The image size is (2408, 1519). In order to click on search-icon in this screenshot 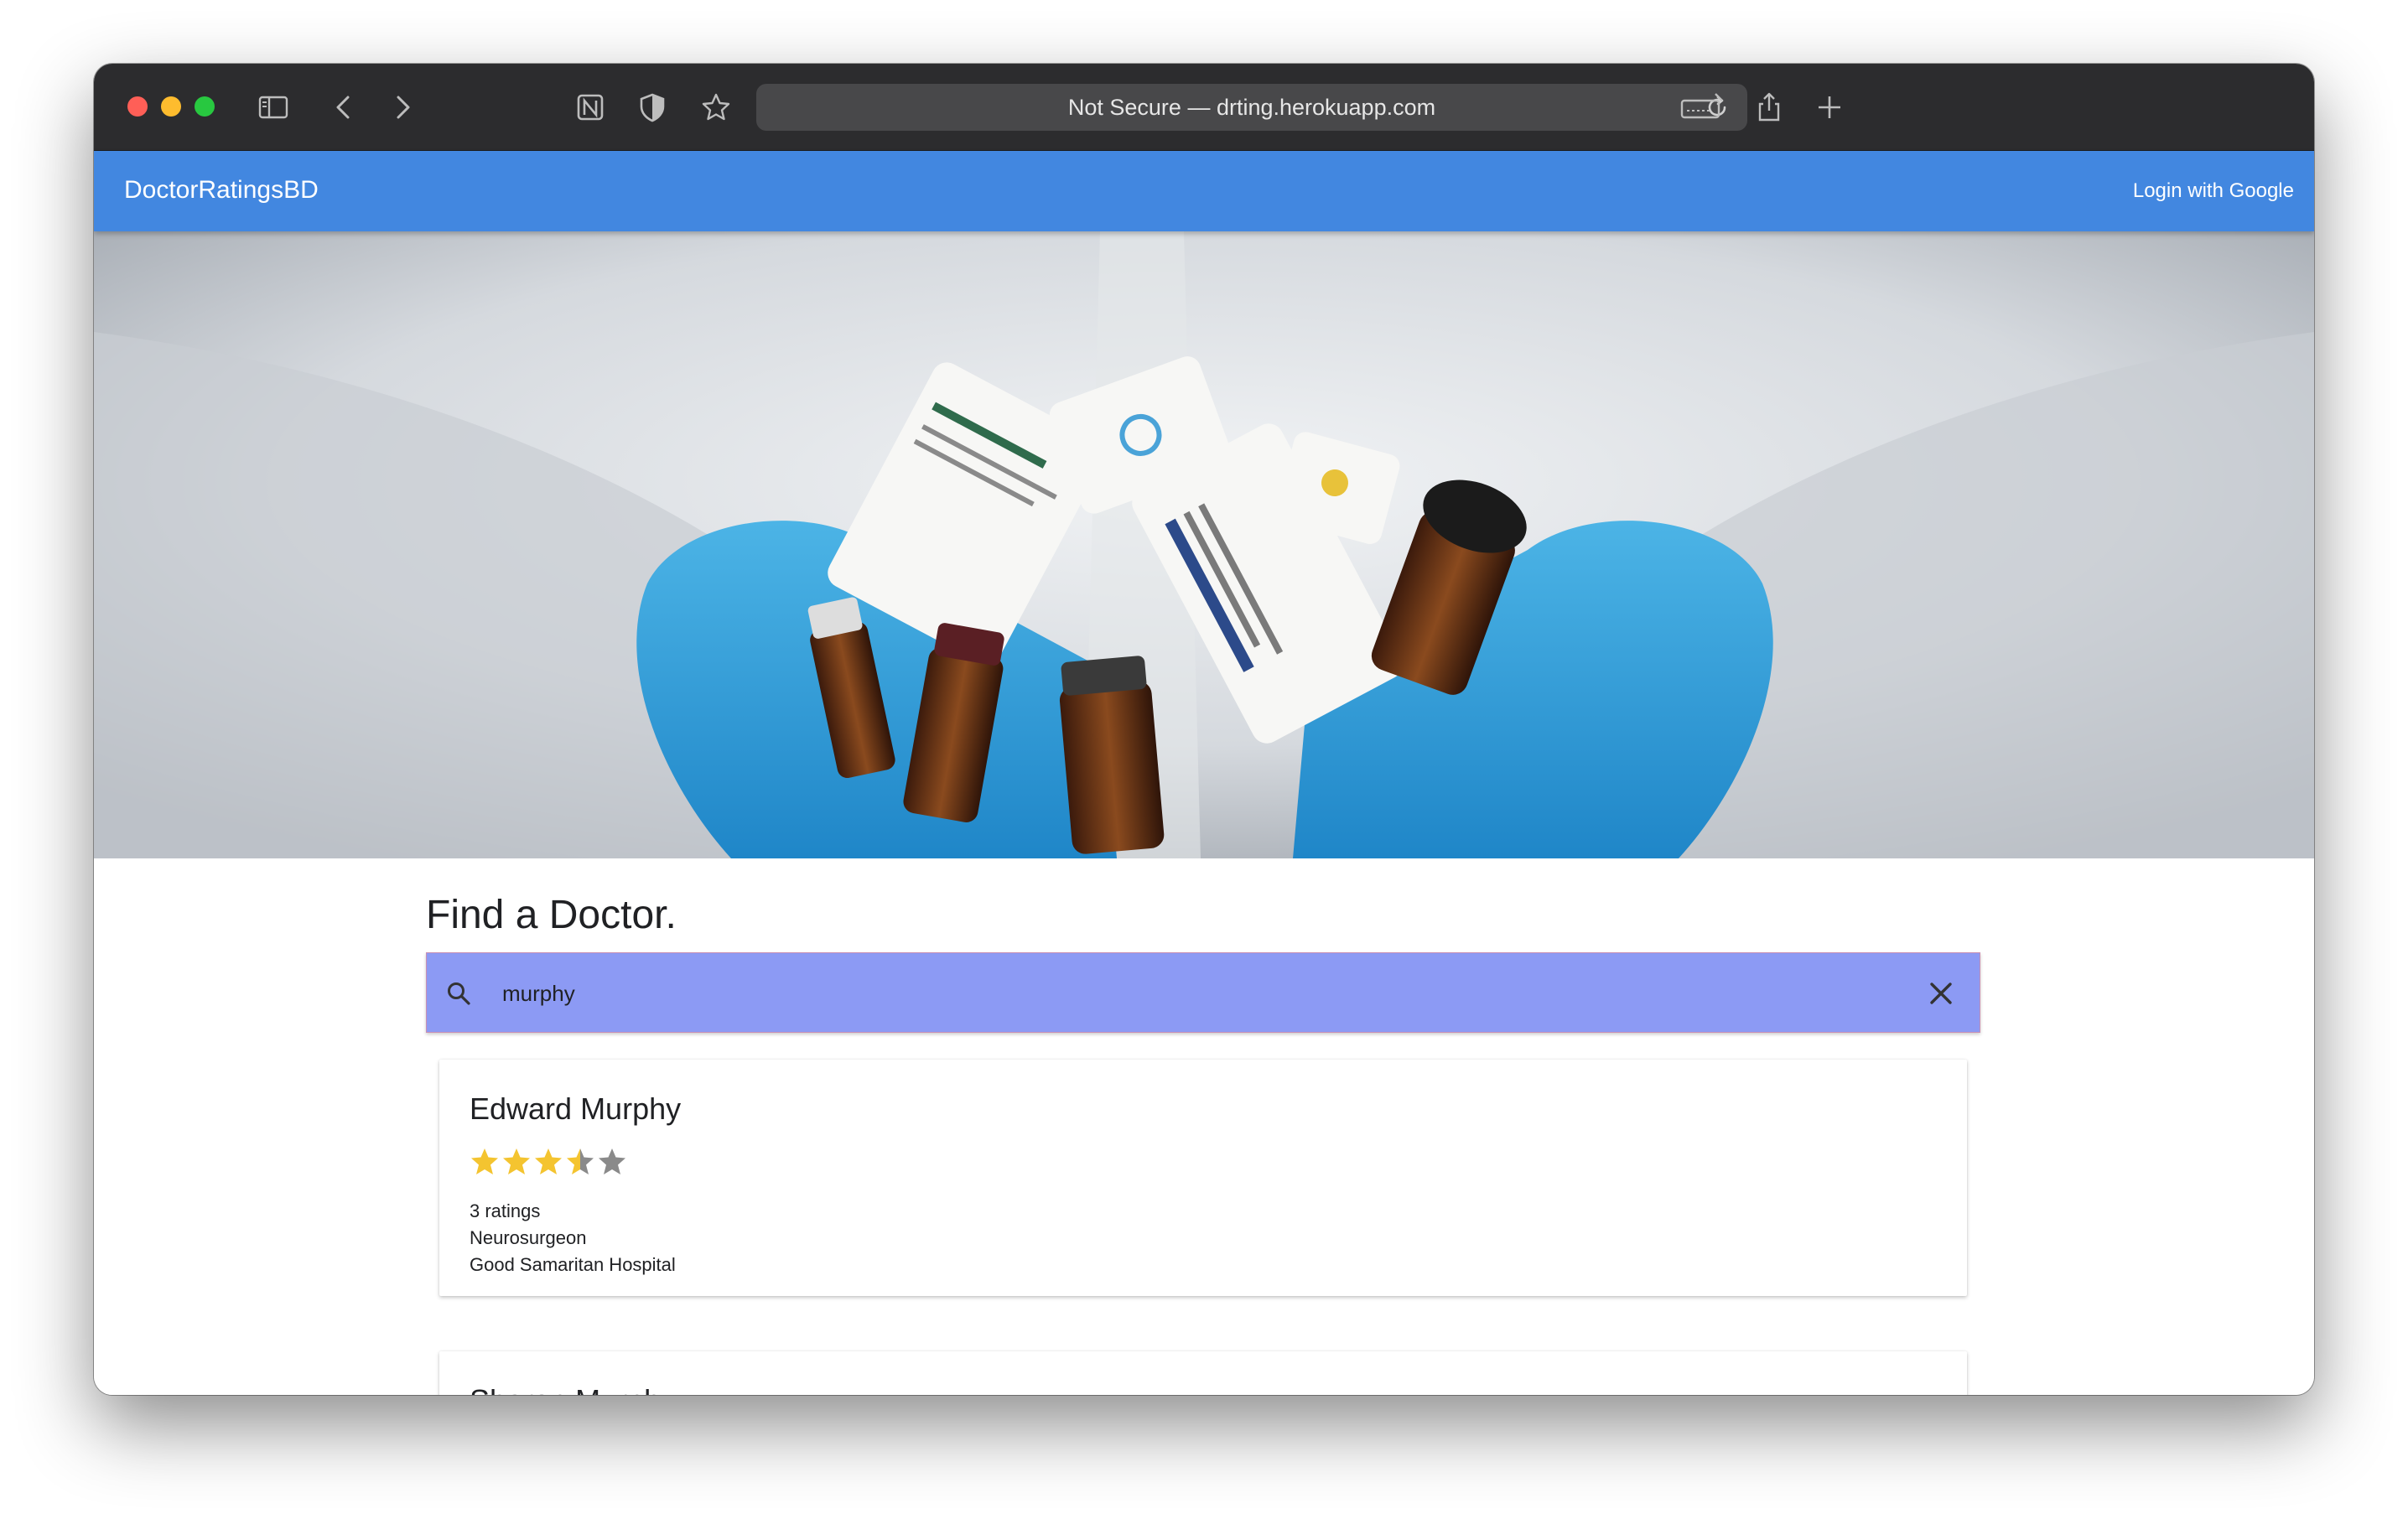, I will do `click(459, 993)`.